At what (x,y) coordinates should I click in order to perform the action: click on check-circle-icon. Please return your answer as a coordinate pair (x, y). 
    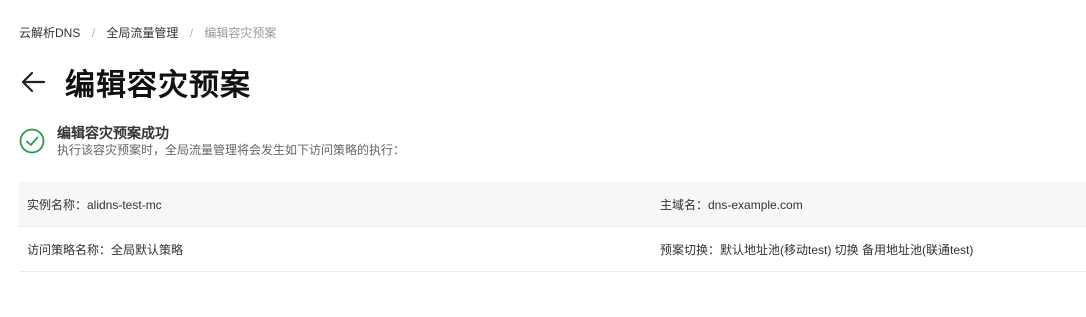
    Looking at the image, I should click on (32, 141).